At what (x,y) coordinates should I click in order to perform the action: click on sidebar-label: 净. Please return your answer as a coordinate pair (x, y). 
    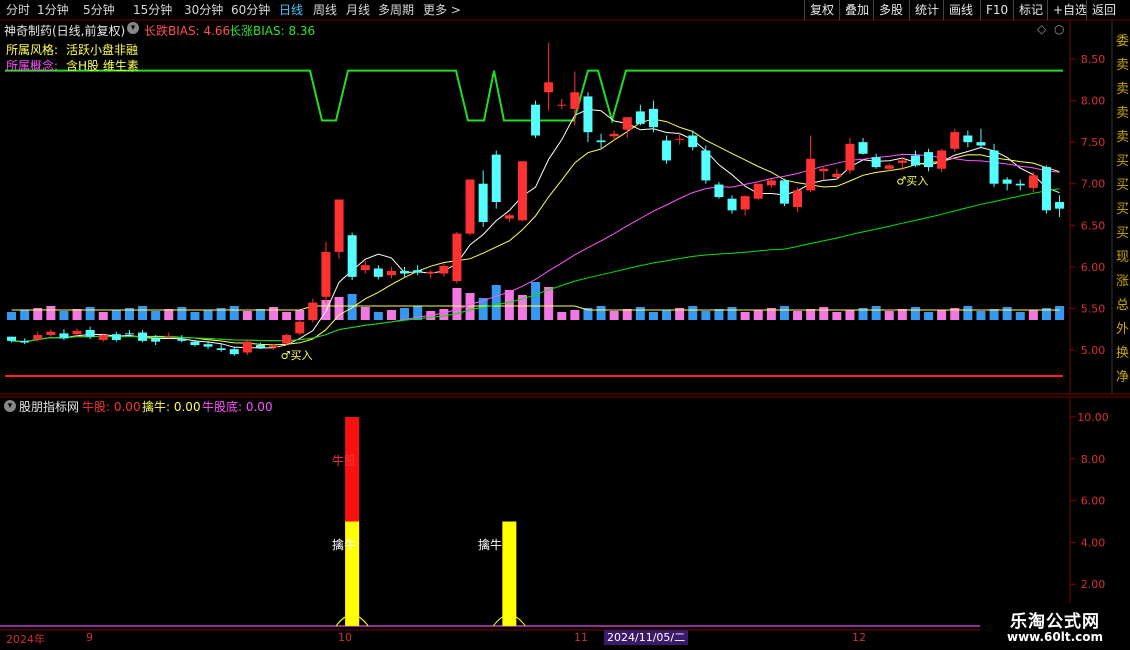
    Looking at the image, I should click on (1123, 377).